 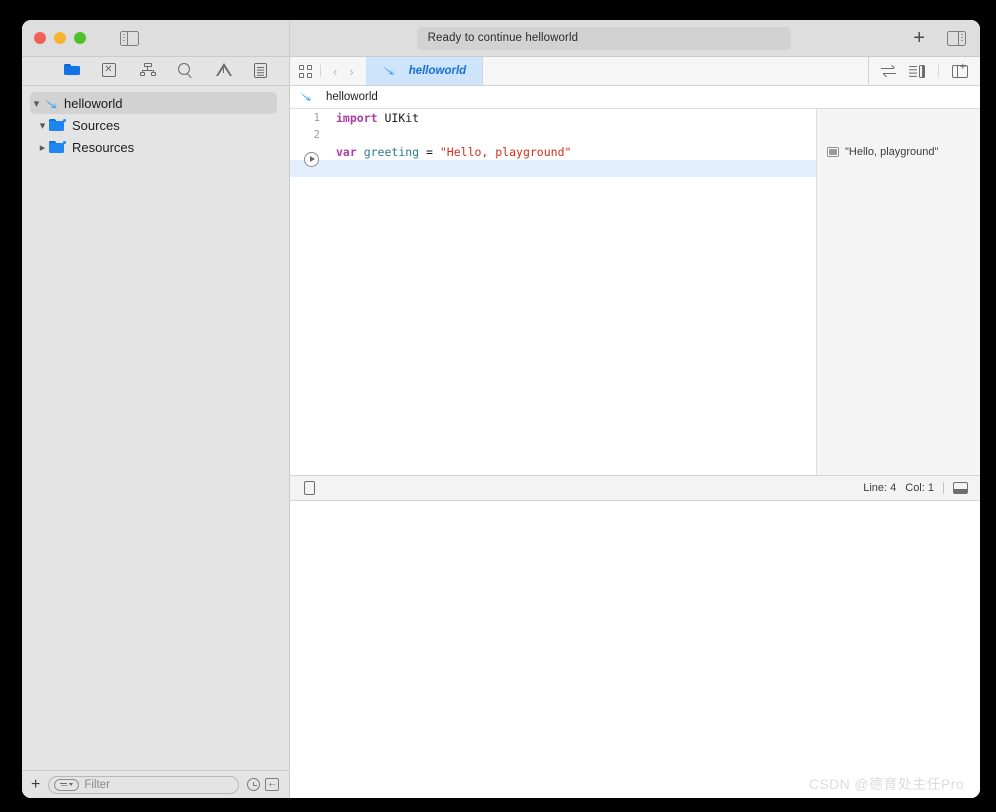 I want to click on search-icon, so click(x=185, y=70).